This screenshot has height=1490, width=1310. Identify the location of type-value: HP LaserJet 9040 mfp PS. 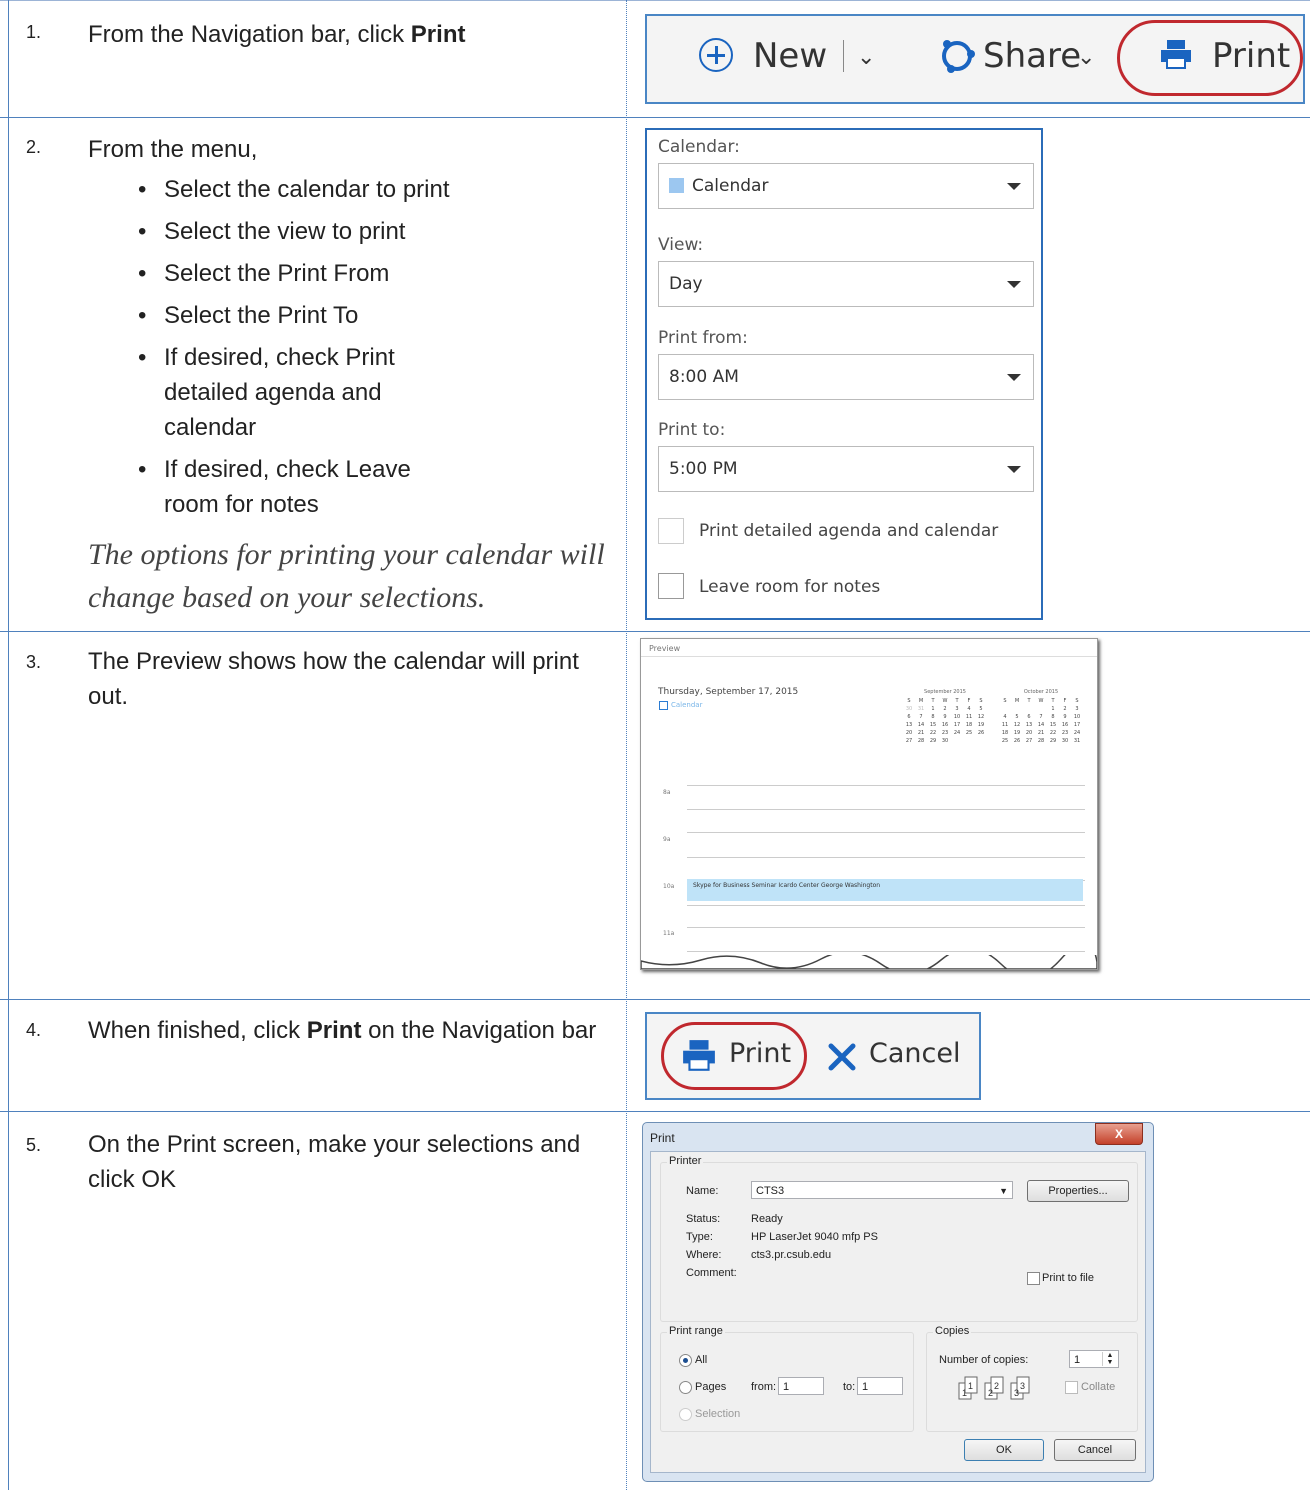
(814, 1237).